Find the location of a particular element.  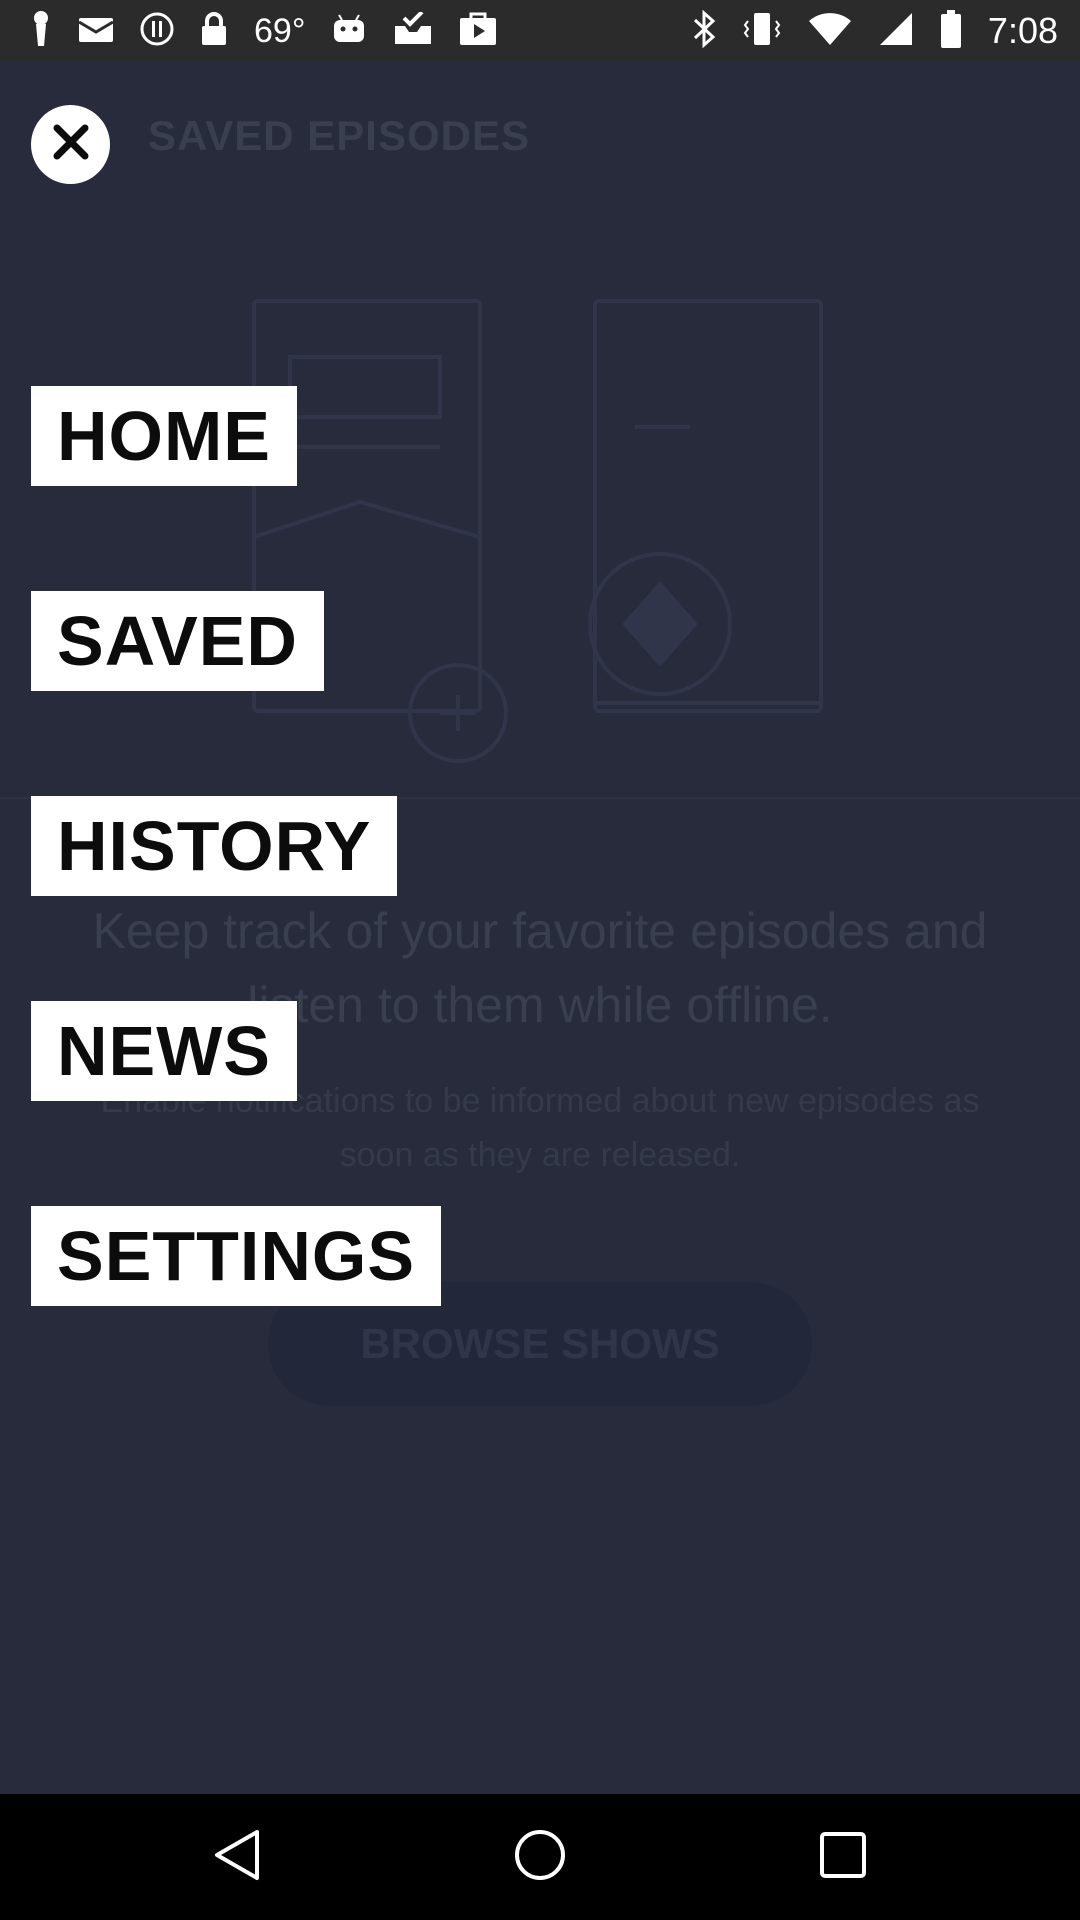

menu-item-settings: SETTINGS is located at coordinates (236, 1256).